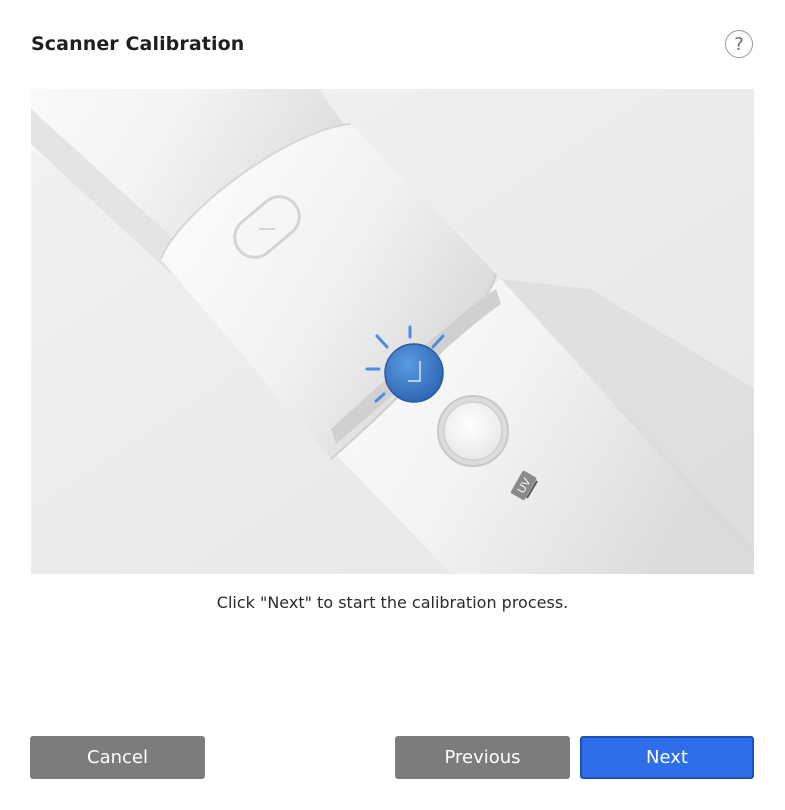  Describe the element at coordinates (473, 431) in the screenshot. I see `round-button-icon` at that location.